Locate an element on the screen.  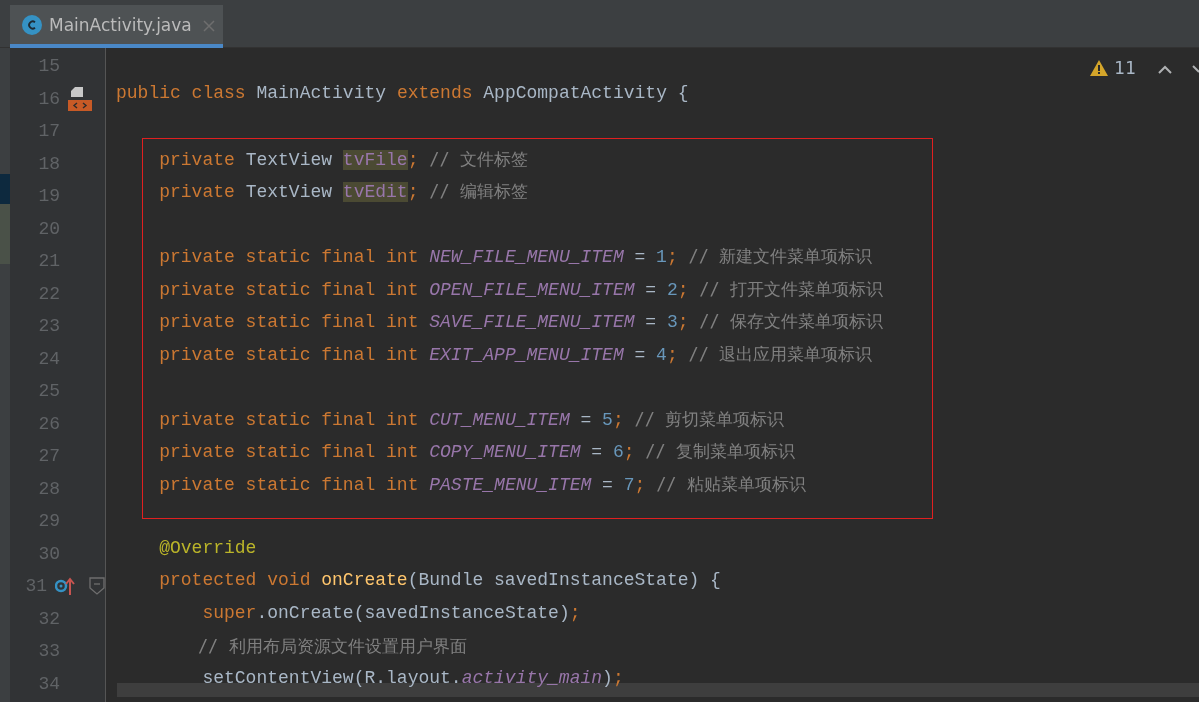
class-marker-icon is located at coordinates (80, 98).